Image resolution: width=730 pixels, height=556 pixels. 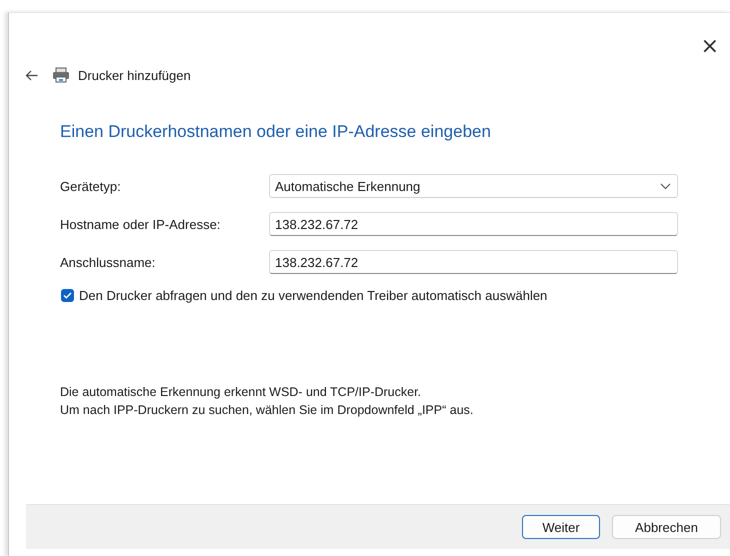 I want to click on next-button: Weiter, so click(x=561, y=527).